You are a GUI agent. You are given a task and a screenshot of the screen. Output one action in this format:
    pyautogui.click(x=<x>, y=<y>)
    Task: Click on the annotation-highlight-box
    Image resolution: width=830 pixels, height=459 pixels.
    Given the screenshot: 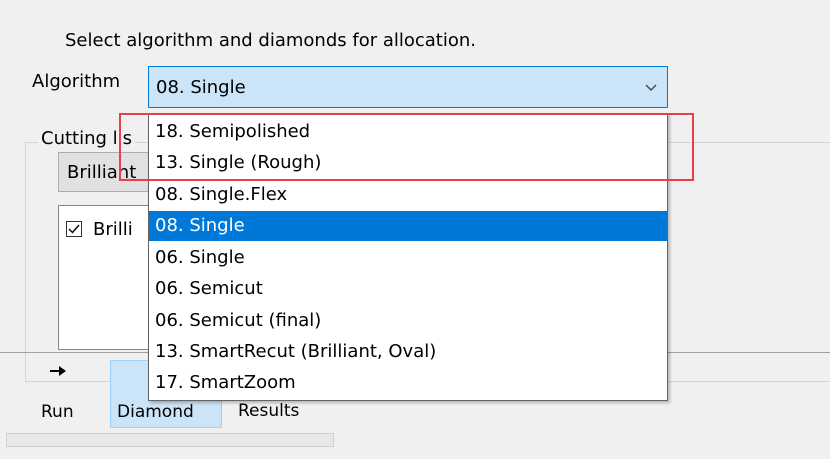 What is the action you would take?
    pyautogui.click(x=406, y=147)
    